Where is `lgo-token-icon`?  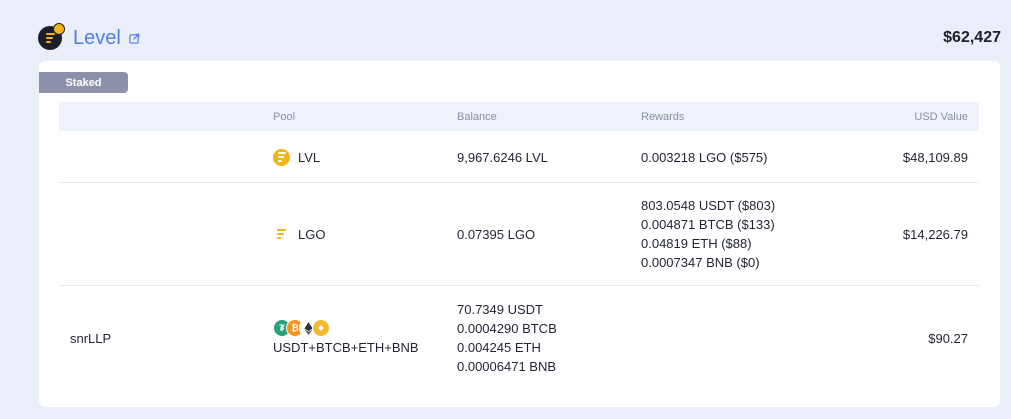
lgo-token-icon is located at coordinates (281, 234).